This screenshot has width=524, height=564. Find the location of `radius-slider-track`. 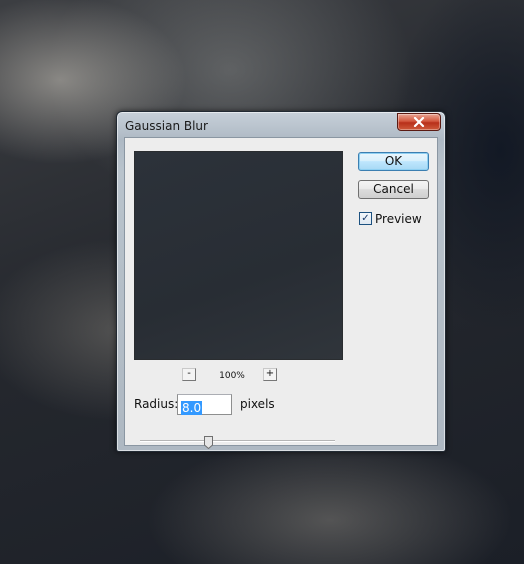

radius-slider-track is located at coordinates (237, 441).